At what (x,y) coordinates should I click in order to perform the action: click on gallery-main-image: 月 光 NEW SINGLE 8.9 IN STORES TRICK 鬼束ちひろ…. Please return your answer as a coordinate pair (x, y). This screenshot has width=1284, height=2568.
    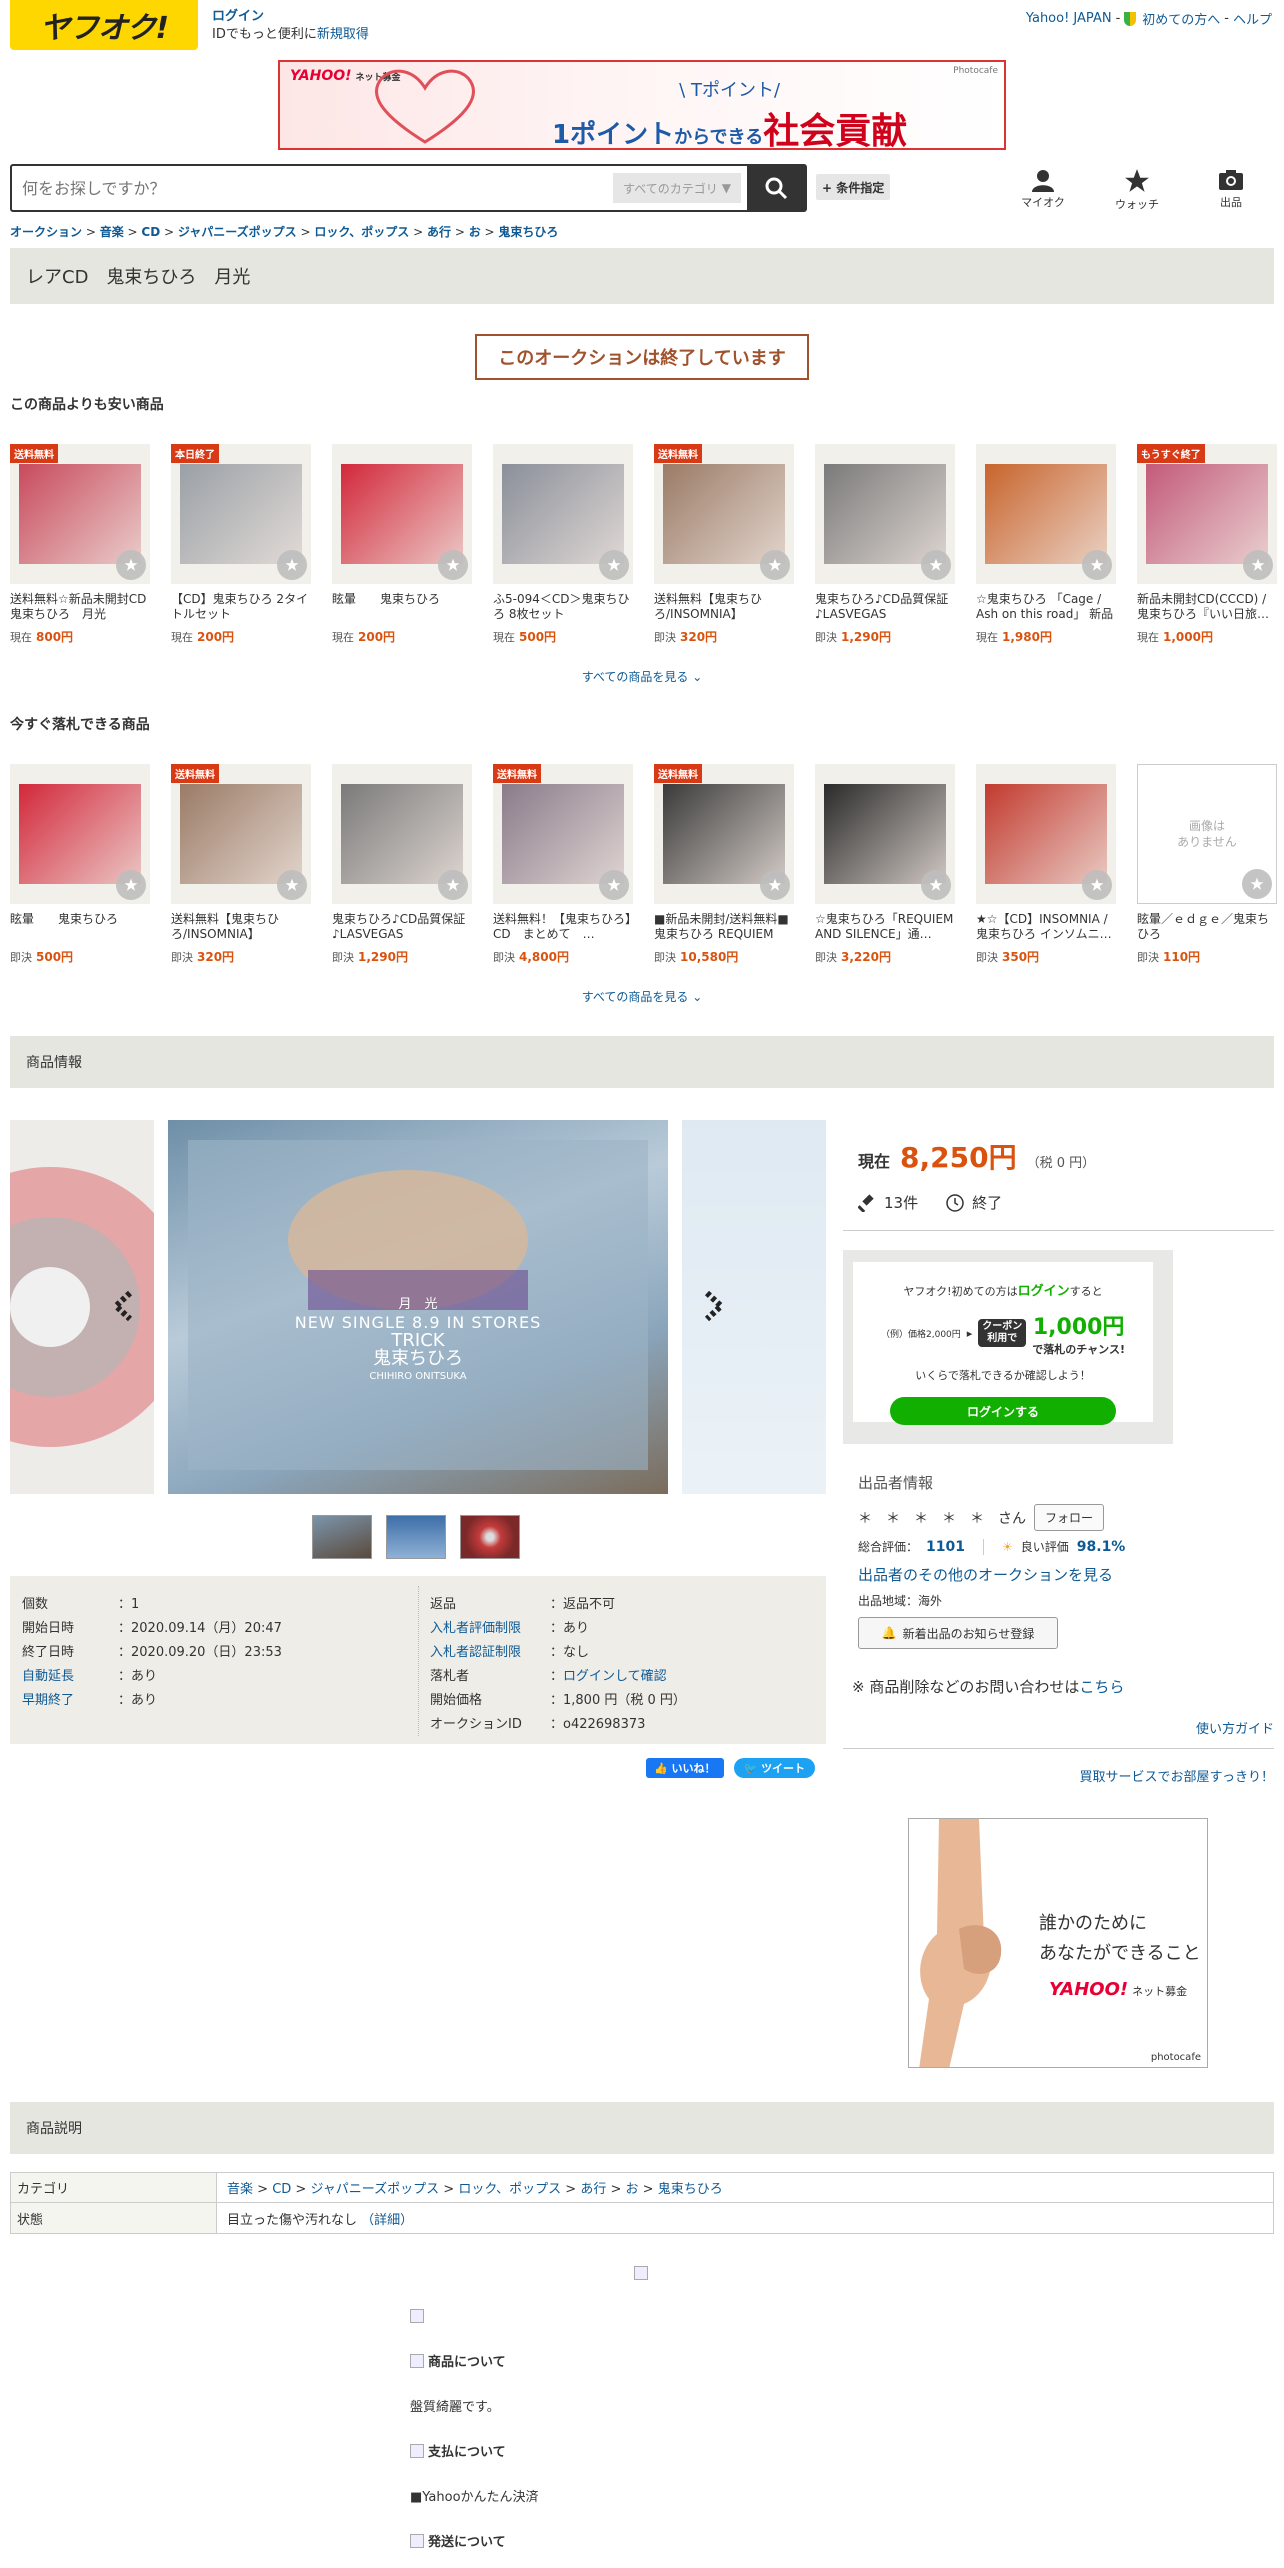
    Looking at the image, I should click on (418, 1307).